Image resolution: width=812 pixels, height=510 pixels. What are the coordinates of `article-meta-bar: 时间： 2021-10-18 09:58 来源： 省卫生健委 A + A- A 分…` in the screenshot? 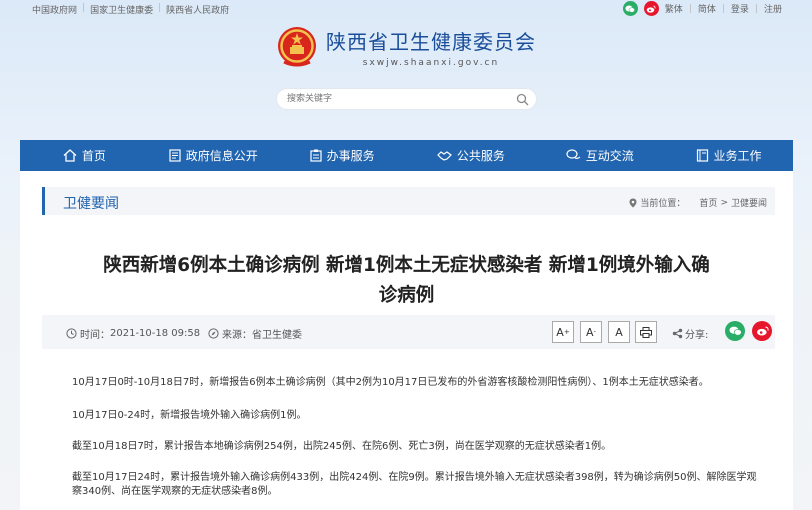 It's located at (408, 332).